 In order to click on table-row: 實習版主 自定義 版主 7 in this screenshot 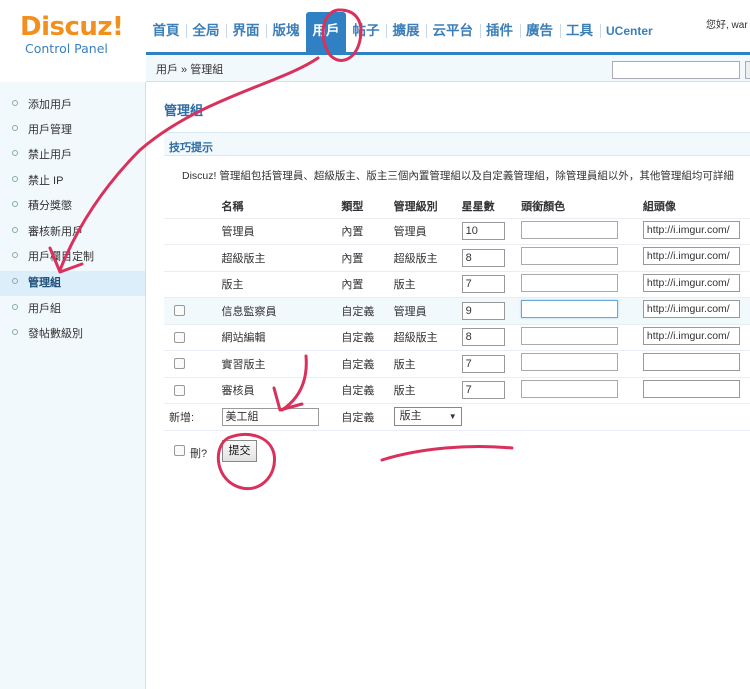, I will do `click(457, 364)`.